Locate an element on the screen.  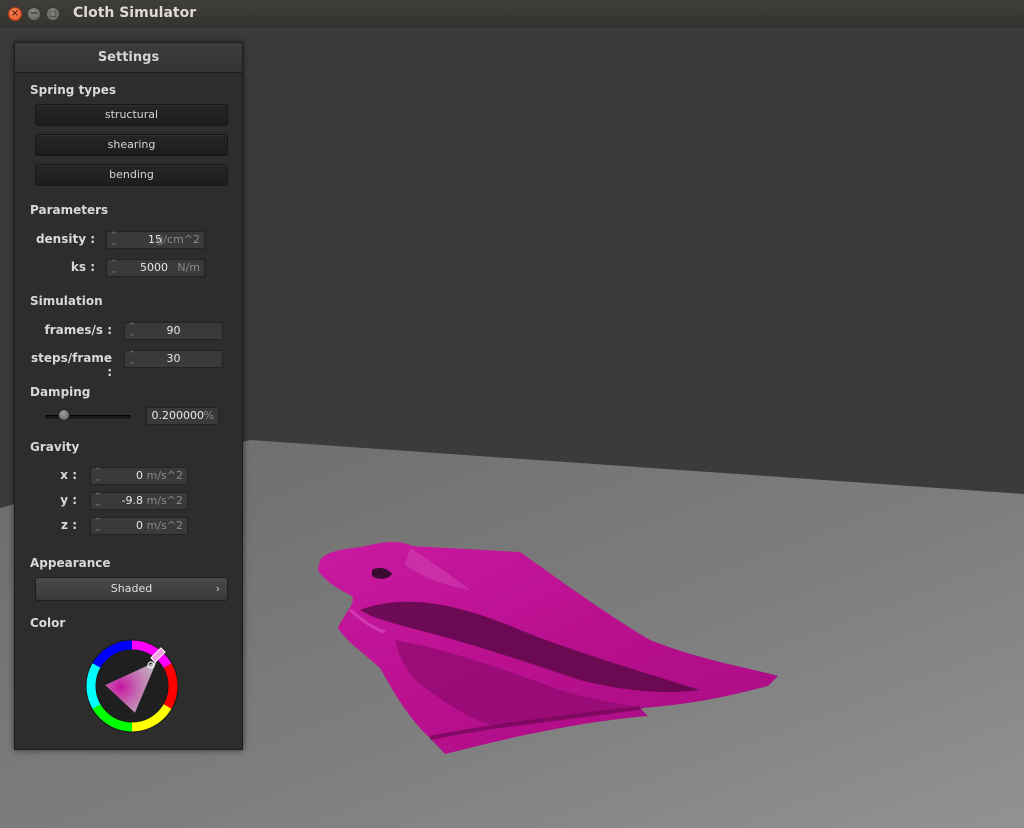
ks-field: ⌃ ⌄ 5000 N/m is located at coordinates (155, 268).